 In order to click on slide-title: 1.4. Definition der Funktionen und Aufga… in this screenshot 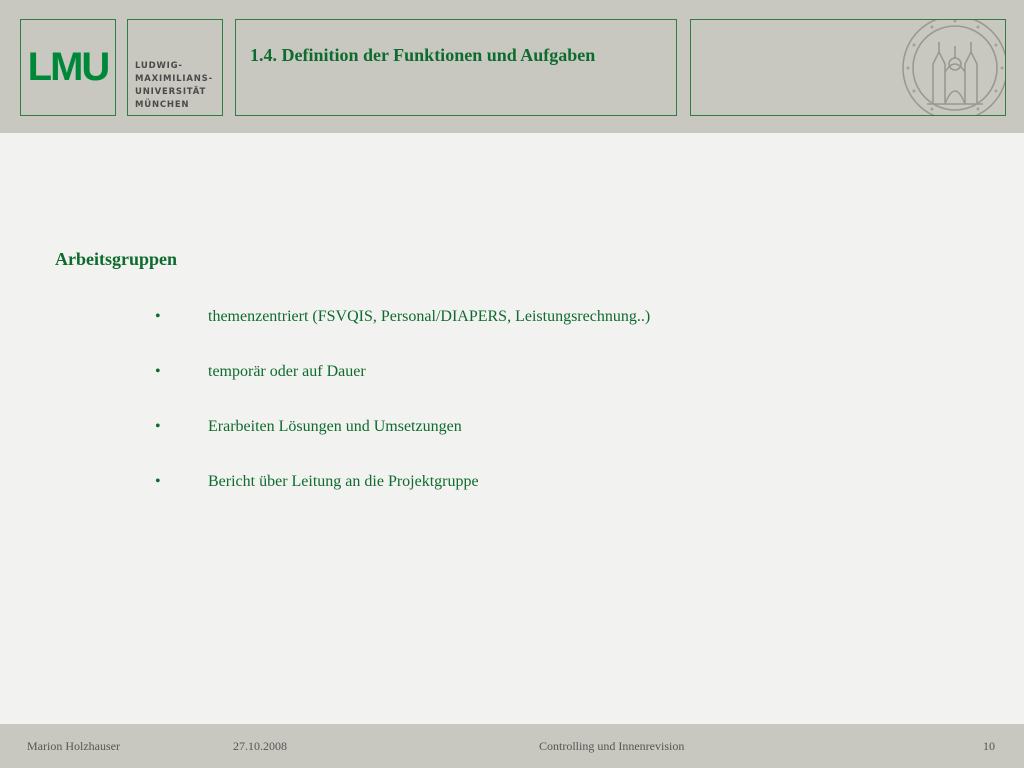, I will do `click(423, 55)`.